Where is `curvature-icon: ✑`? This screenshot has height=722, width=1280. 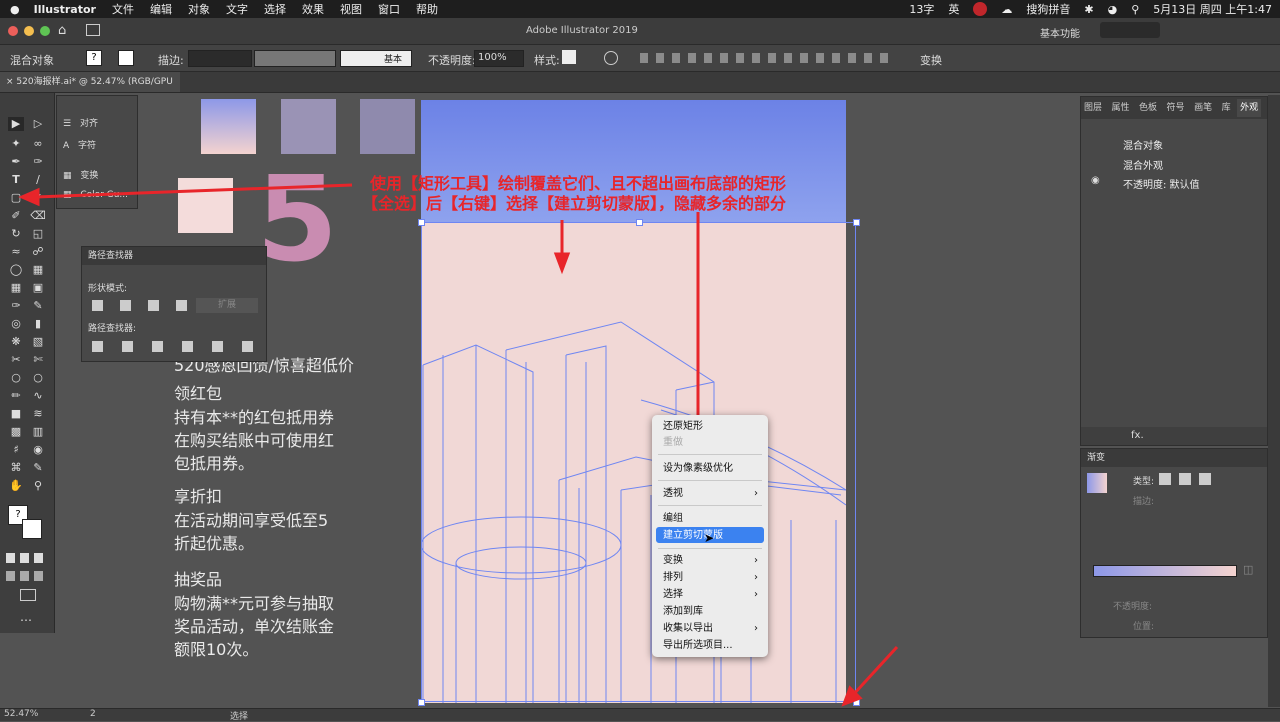
curvature-icon: ✑ is located at coordinates (38, 162).